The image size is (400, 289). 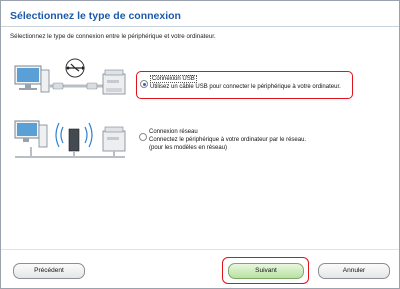 I want to click on footer-divider, so click(x=200, y=249).